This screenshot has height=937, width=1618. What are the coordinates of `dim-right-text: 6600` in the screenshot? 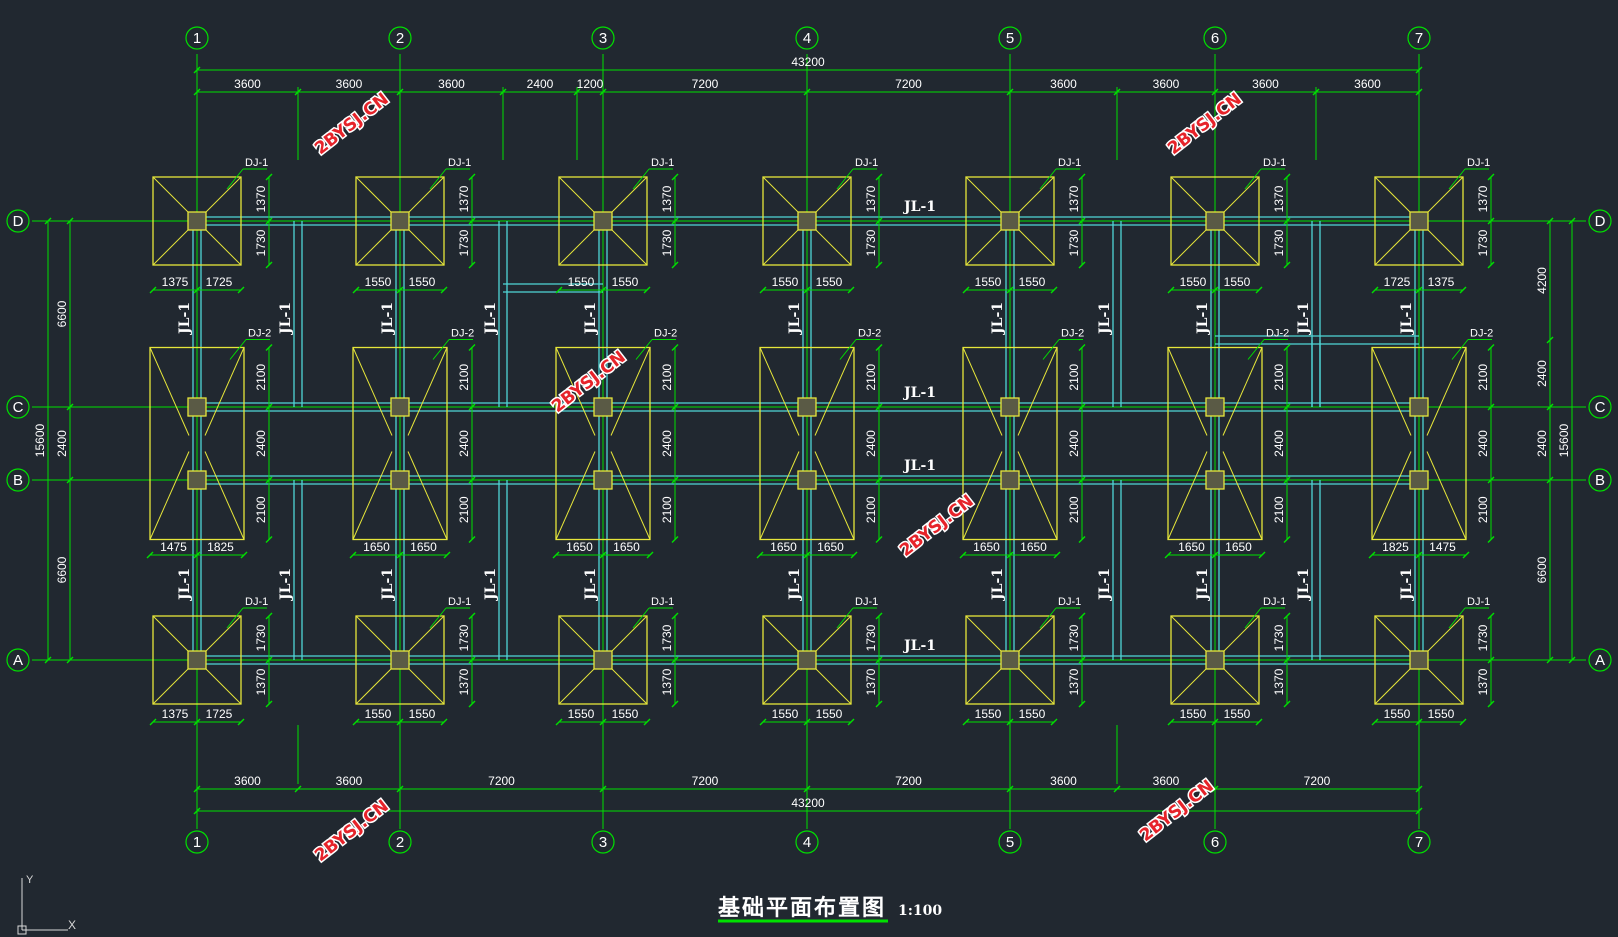 It's located at (1542, 569).